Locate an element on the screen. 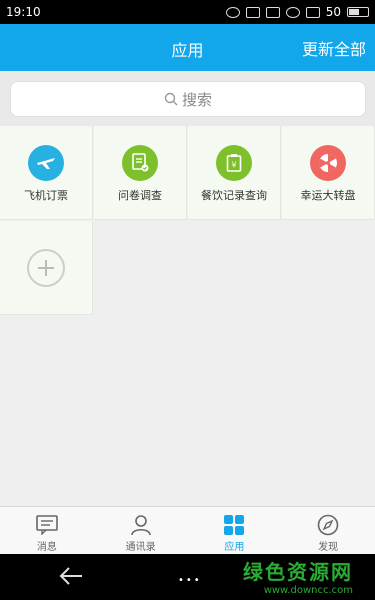 Image resolution: width=375 pixels, height=600 pixels. dining-record-icon: ¥ is located at coordinates (234, 163).